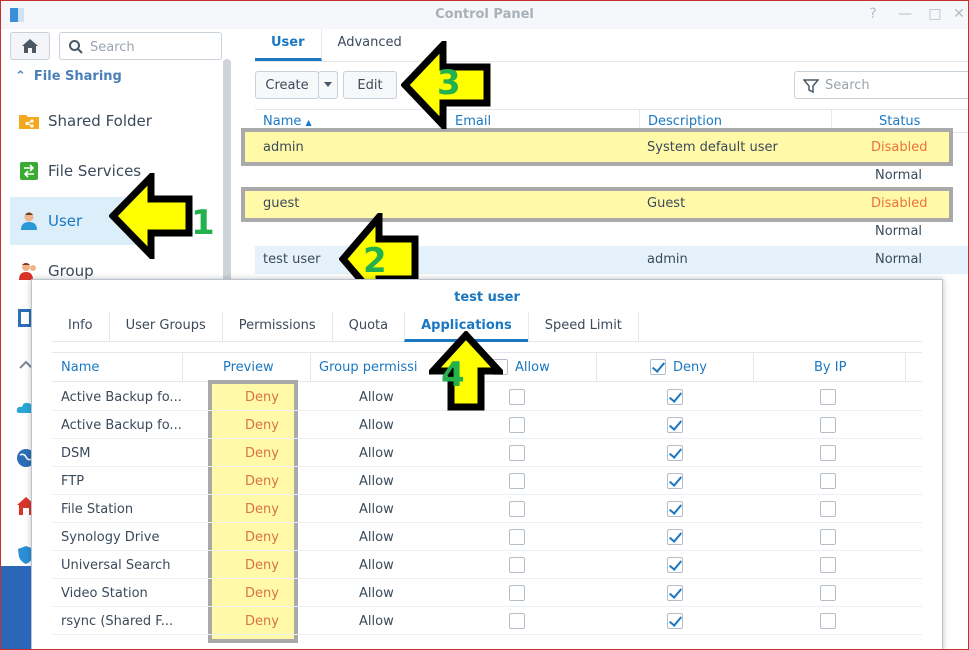 This screenshot has width=969, height=650. What do you see at coordinates (899, 259) in the screenshot?
I see `user-status: Normal` at bounding box center [899, 259].